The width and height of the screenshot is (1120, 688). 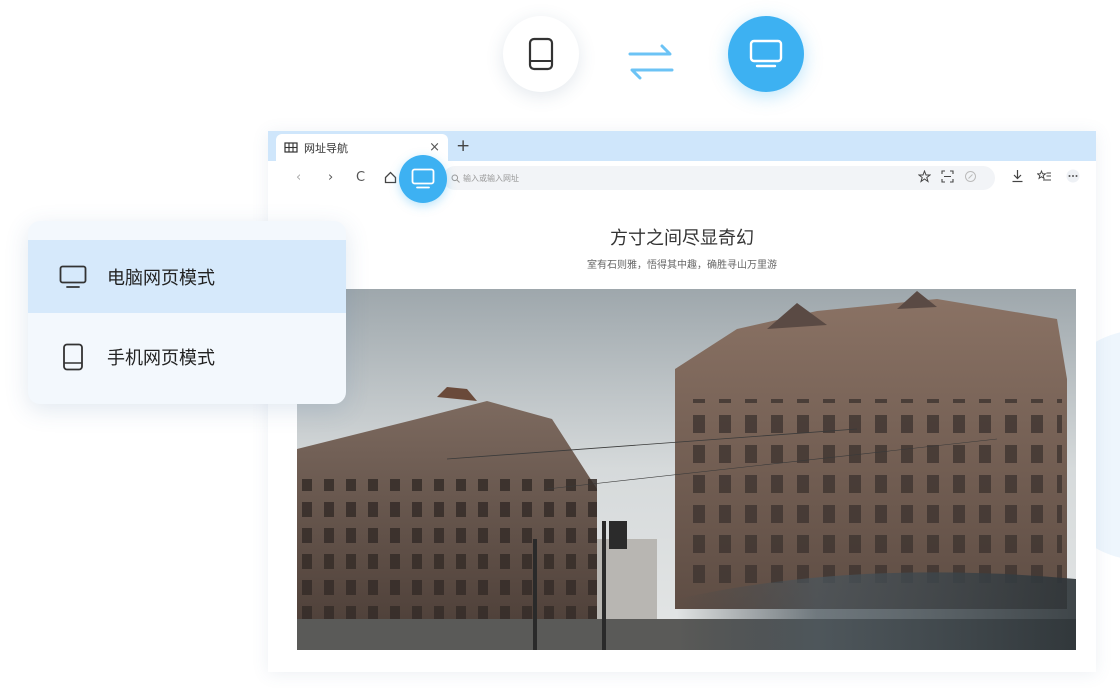 I want to click on desktop-mode-toggle-button, so click(x=766, y=54).